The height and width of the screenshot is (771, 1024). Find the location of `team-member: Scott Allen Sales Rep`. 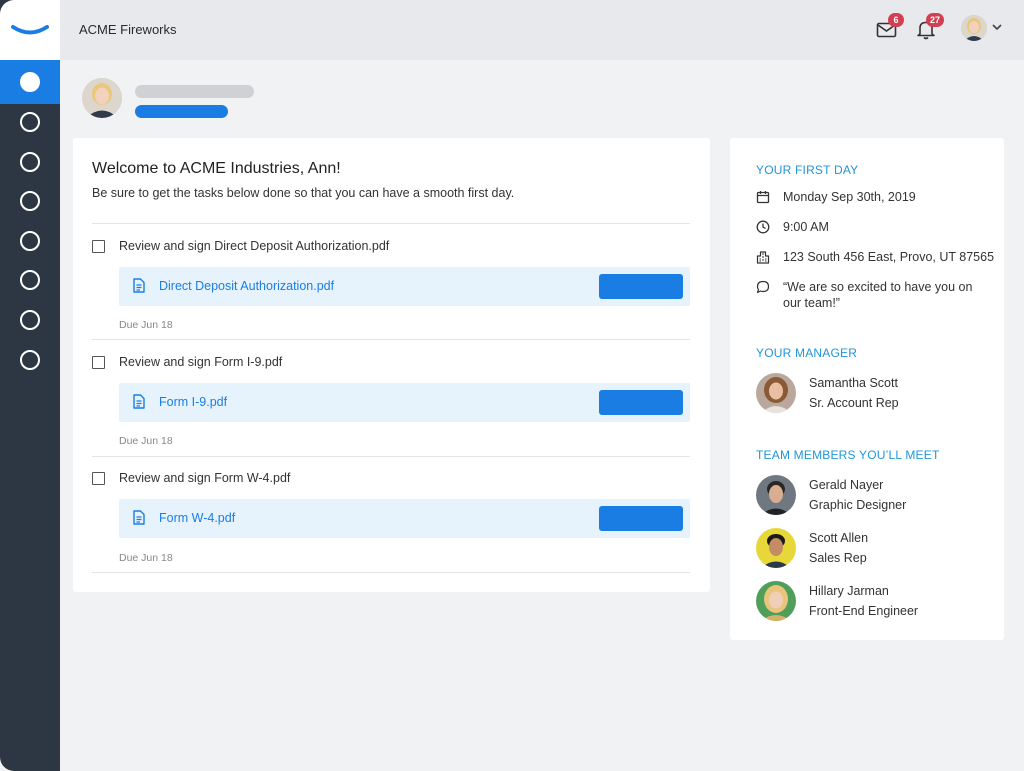

team-member: Scott Allen Sales Rep is located at coordinates (876, 548).